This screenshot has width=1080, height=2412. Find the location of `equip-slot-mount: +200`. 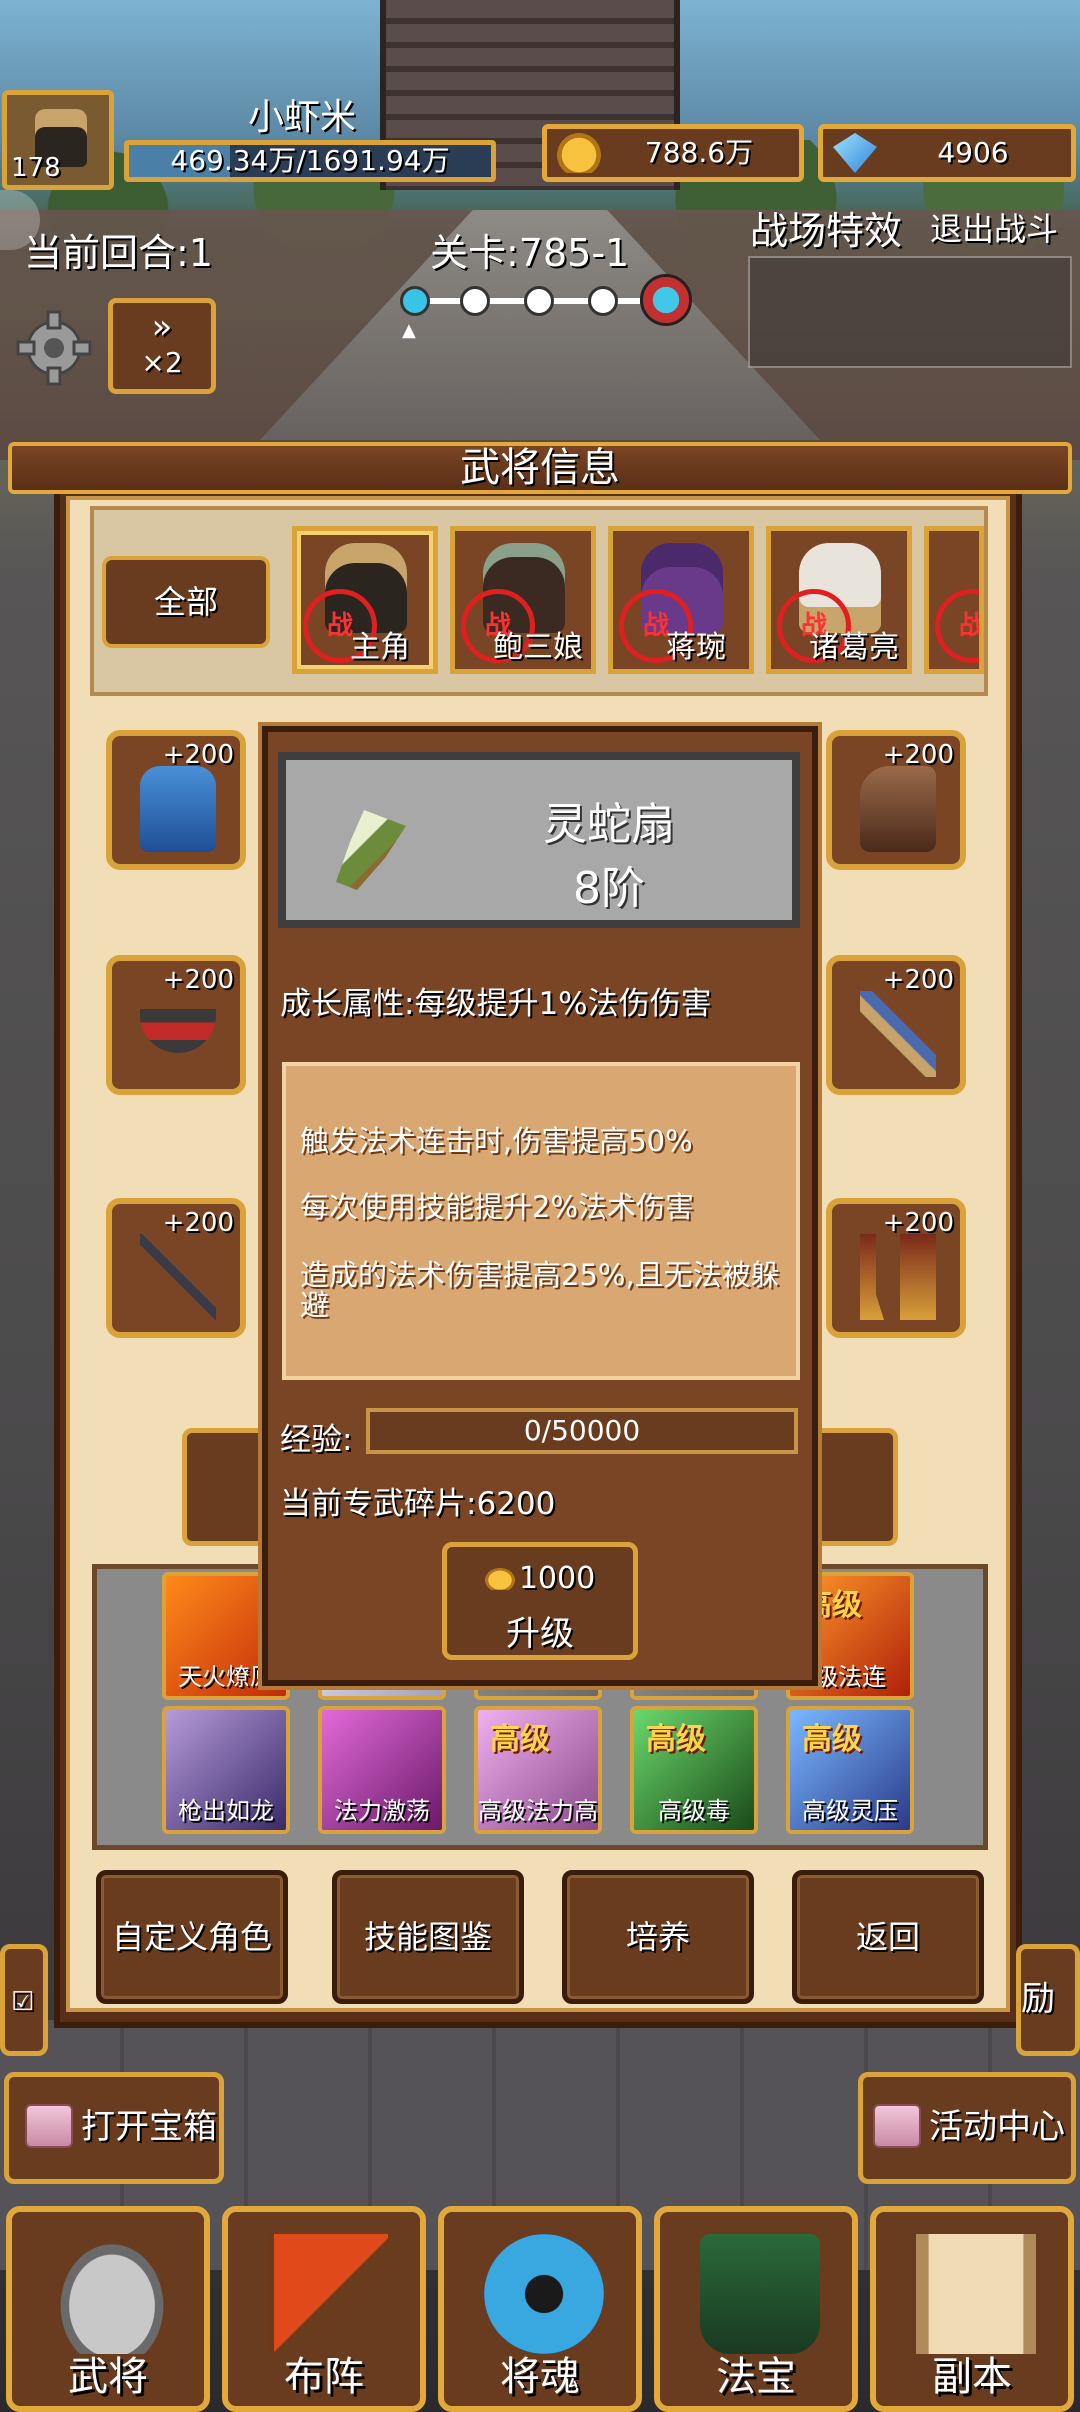

equip-slot-mount: +200 is located at coordinates (896, 800).